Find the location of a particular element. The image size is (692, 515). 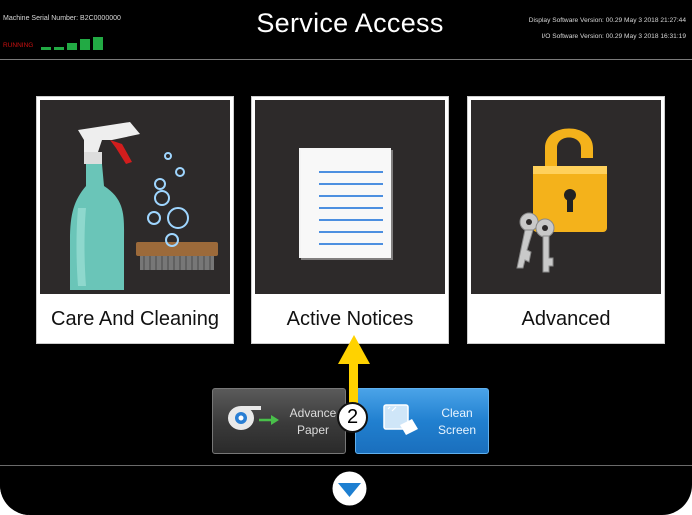

tile-label: Care And Cleaning is located at coordinates (135, 318).